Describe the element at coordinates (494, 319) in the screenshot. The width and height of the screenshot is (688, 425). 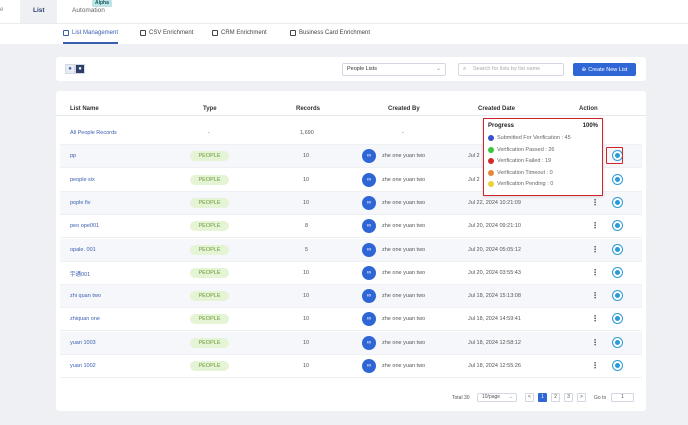
I see `created-date: Jul 18, 2024 14:59:41` at that location.